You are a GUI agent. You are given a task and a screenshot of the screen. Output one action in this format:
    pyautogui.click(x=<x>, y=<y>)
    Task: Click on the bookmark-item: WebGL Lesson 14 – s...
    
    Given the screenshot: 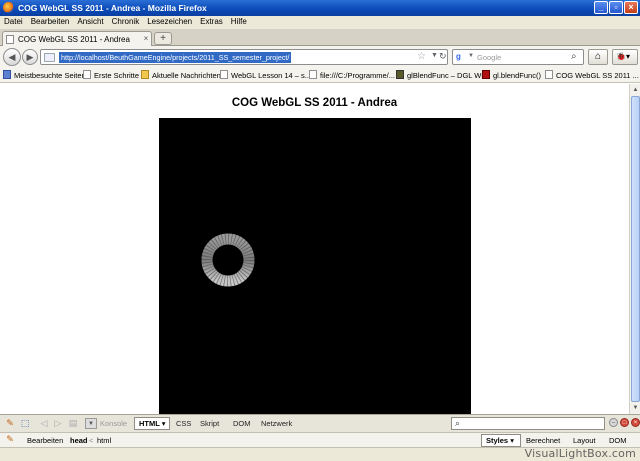 What is the action you would take?
    pyautogui.click(x=265, y=75)
    